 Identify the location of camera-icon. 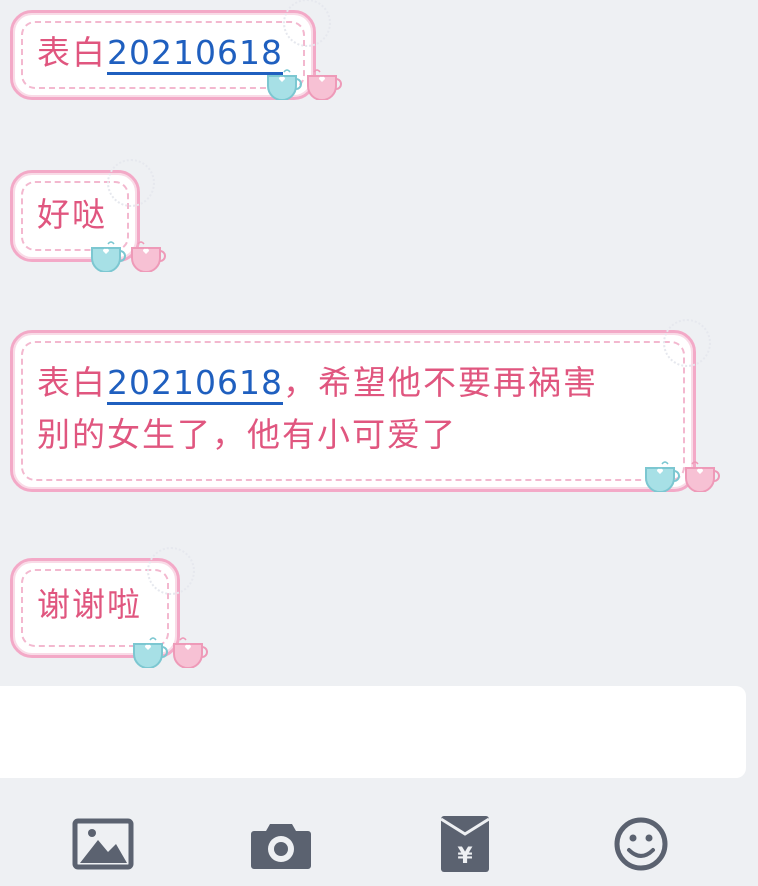
(281, 844).